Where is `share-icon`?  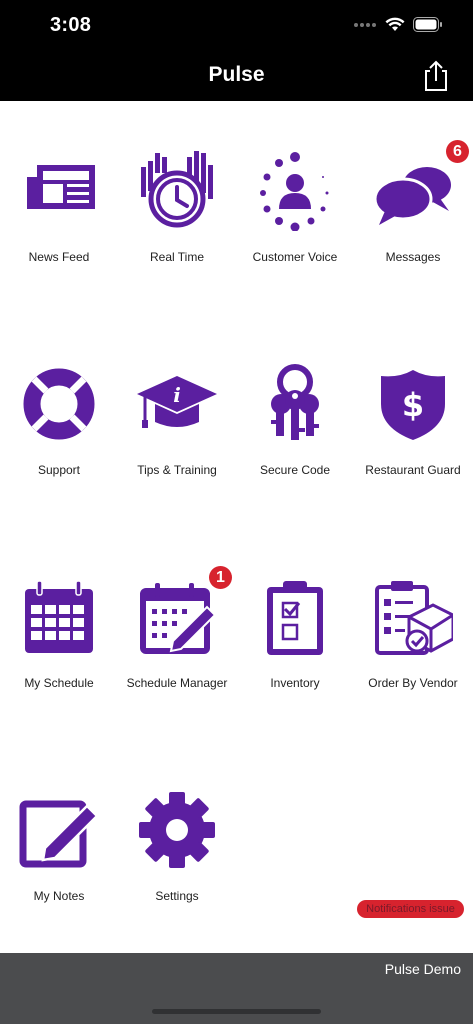 share-icon is located at coordinates (436, 76).